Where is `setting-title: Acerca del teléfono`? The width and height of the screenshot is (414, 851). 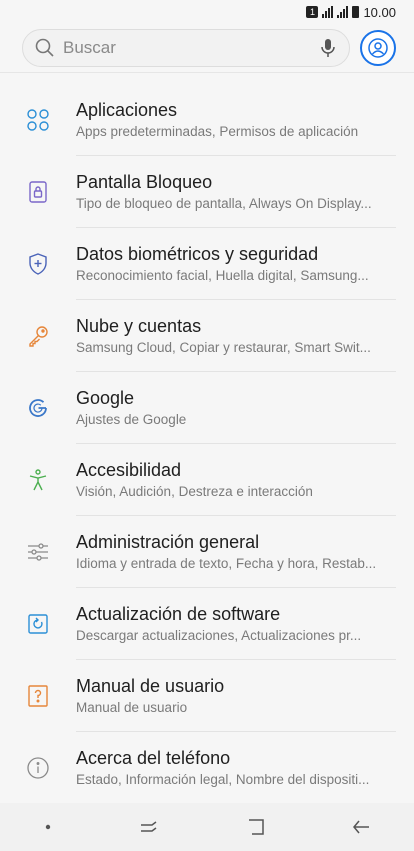
setting-title: Acerca del teléfono is located at coordinates (153, 758).